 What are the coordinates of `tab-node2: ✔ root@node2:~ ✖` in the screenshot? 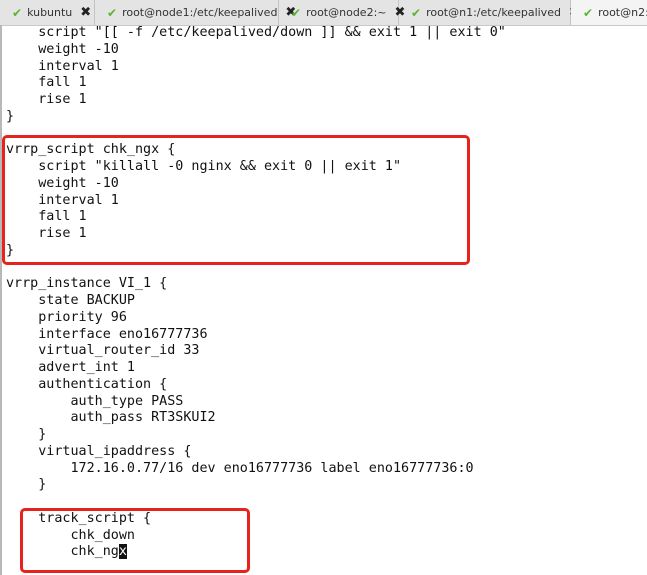 It's located at (342, 12).